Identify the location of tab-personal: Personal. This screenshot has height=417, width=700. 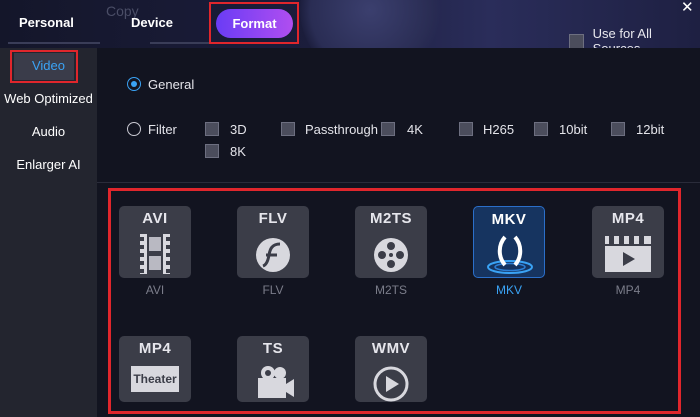
(46, 22).